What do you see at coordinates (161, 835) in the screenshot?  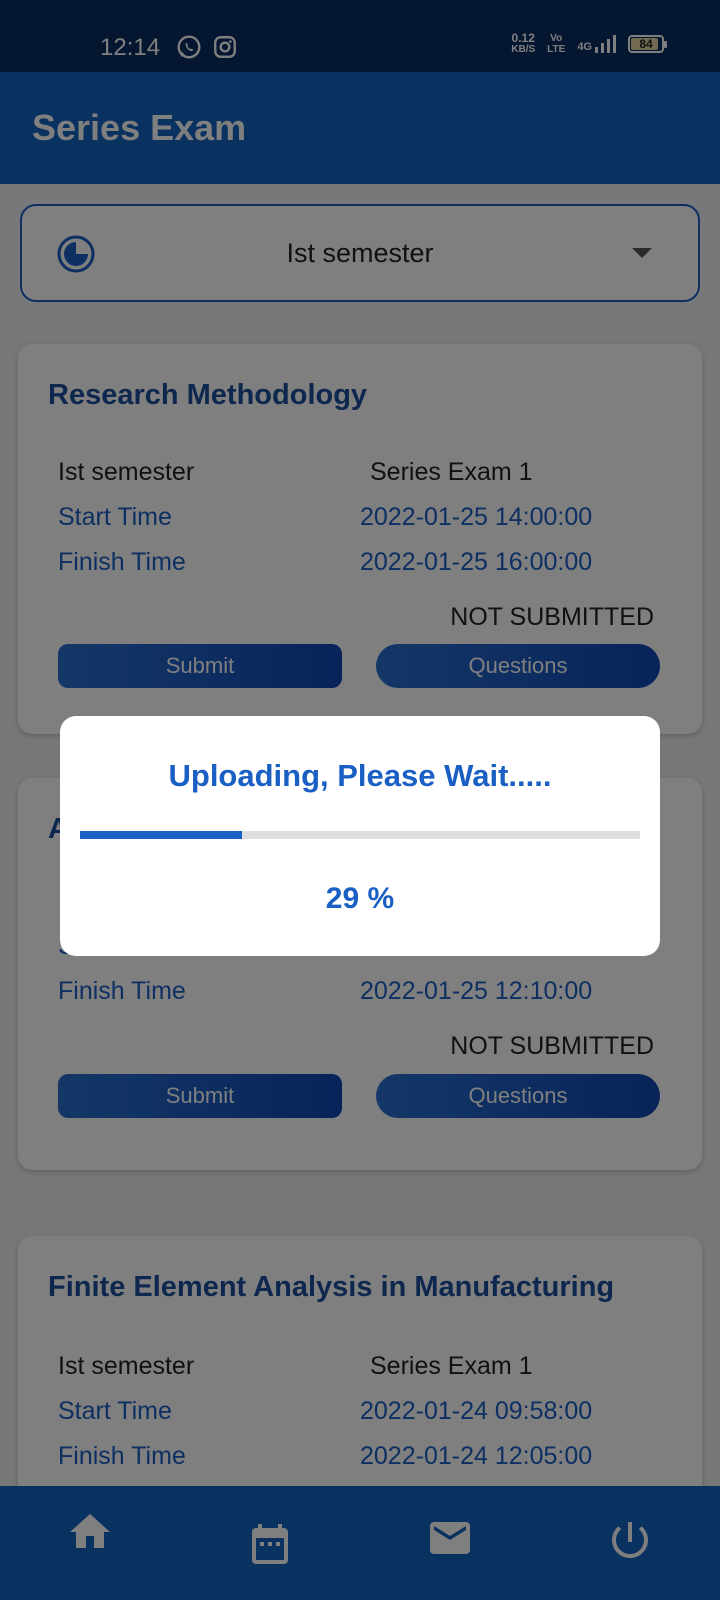 I see `upload-progress-fill` at bounding box center [161, 835].